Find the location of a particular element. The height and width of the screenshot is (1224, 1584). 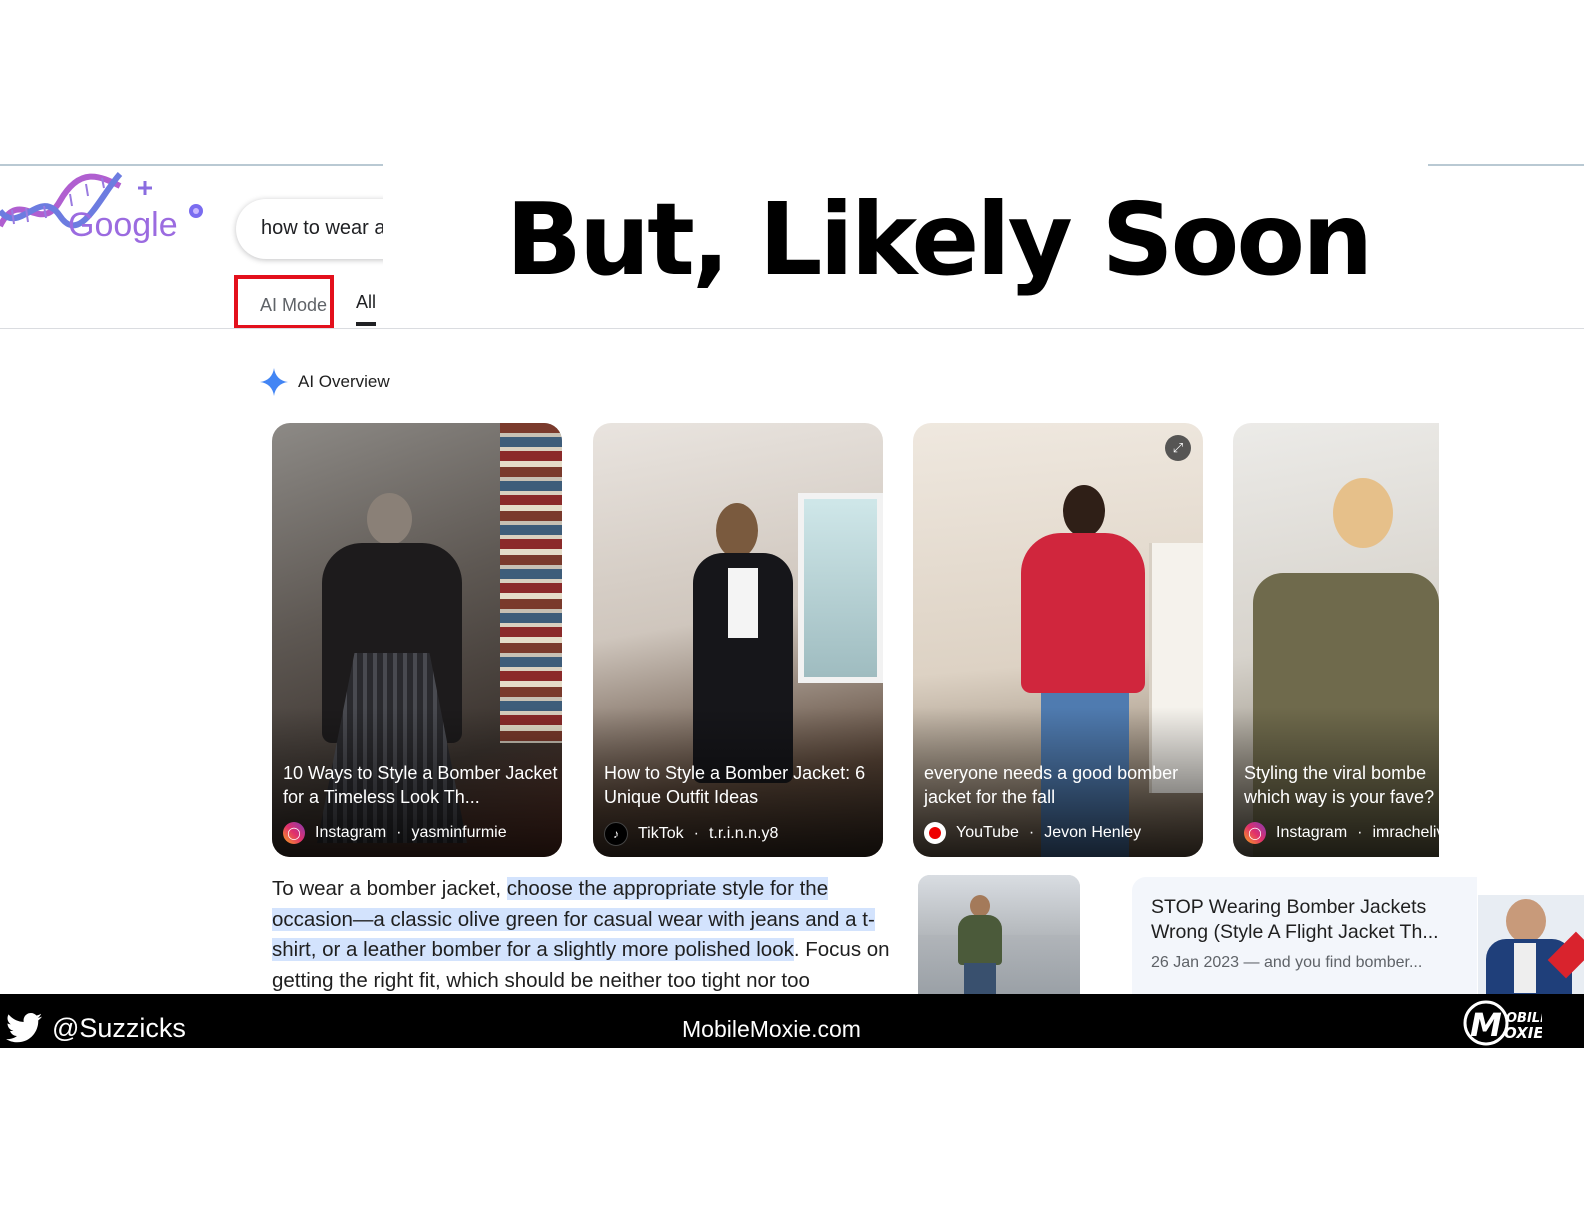

video-source-author: t.r.i.n.n.y8 is located at coordinates (743, 833).